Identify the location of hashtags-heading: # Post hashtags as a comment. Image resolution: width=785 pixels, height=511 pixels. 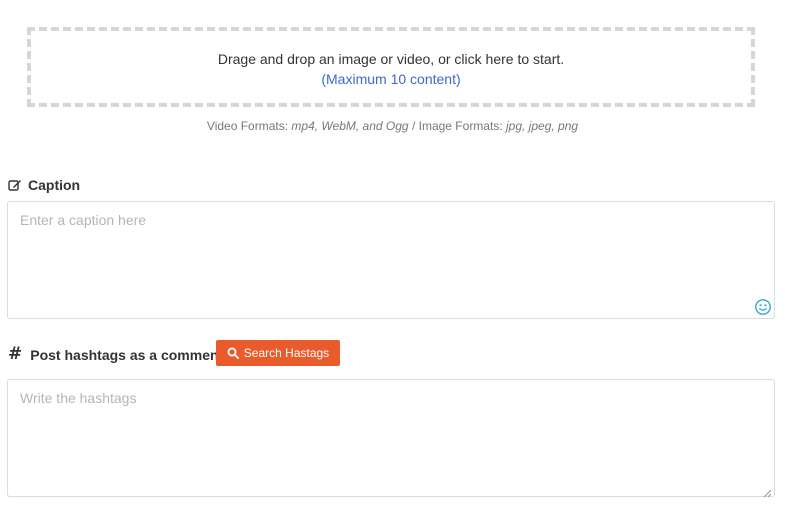
(115, 354).